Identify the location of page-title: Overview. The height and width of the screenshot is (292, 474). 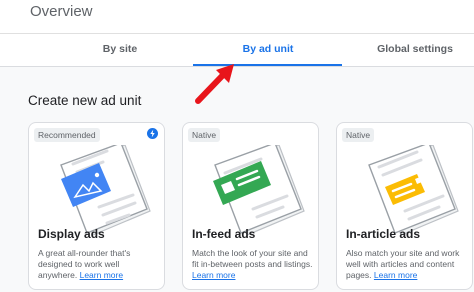
(61, 11).